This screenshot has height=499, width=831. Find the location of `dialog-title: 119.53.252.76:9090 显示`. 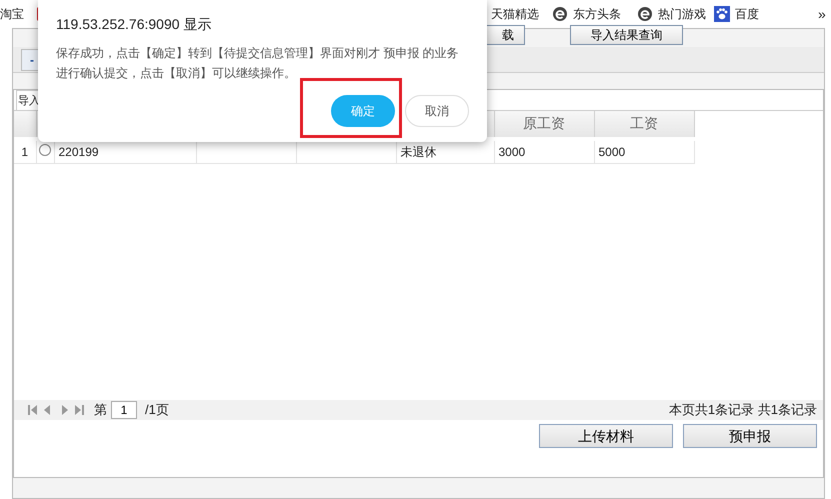

dialog-title: 119.53.252.76:9090 显示 is located at coordinates (134, 24).